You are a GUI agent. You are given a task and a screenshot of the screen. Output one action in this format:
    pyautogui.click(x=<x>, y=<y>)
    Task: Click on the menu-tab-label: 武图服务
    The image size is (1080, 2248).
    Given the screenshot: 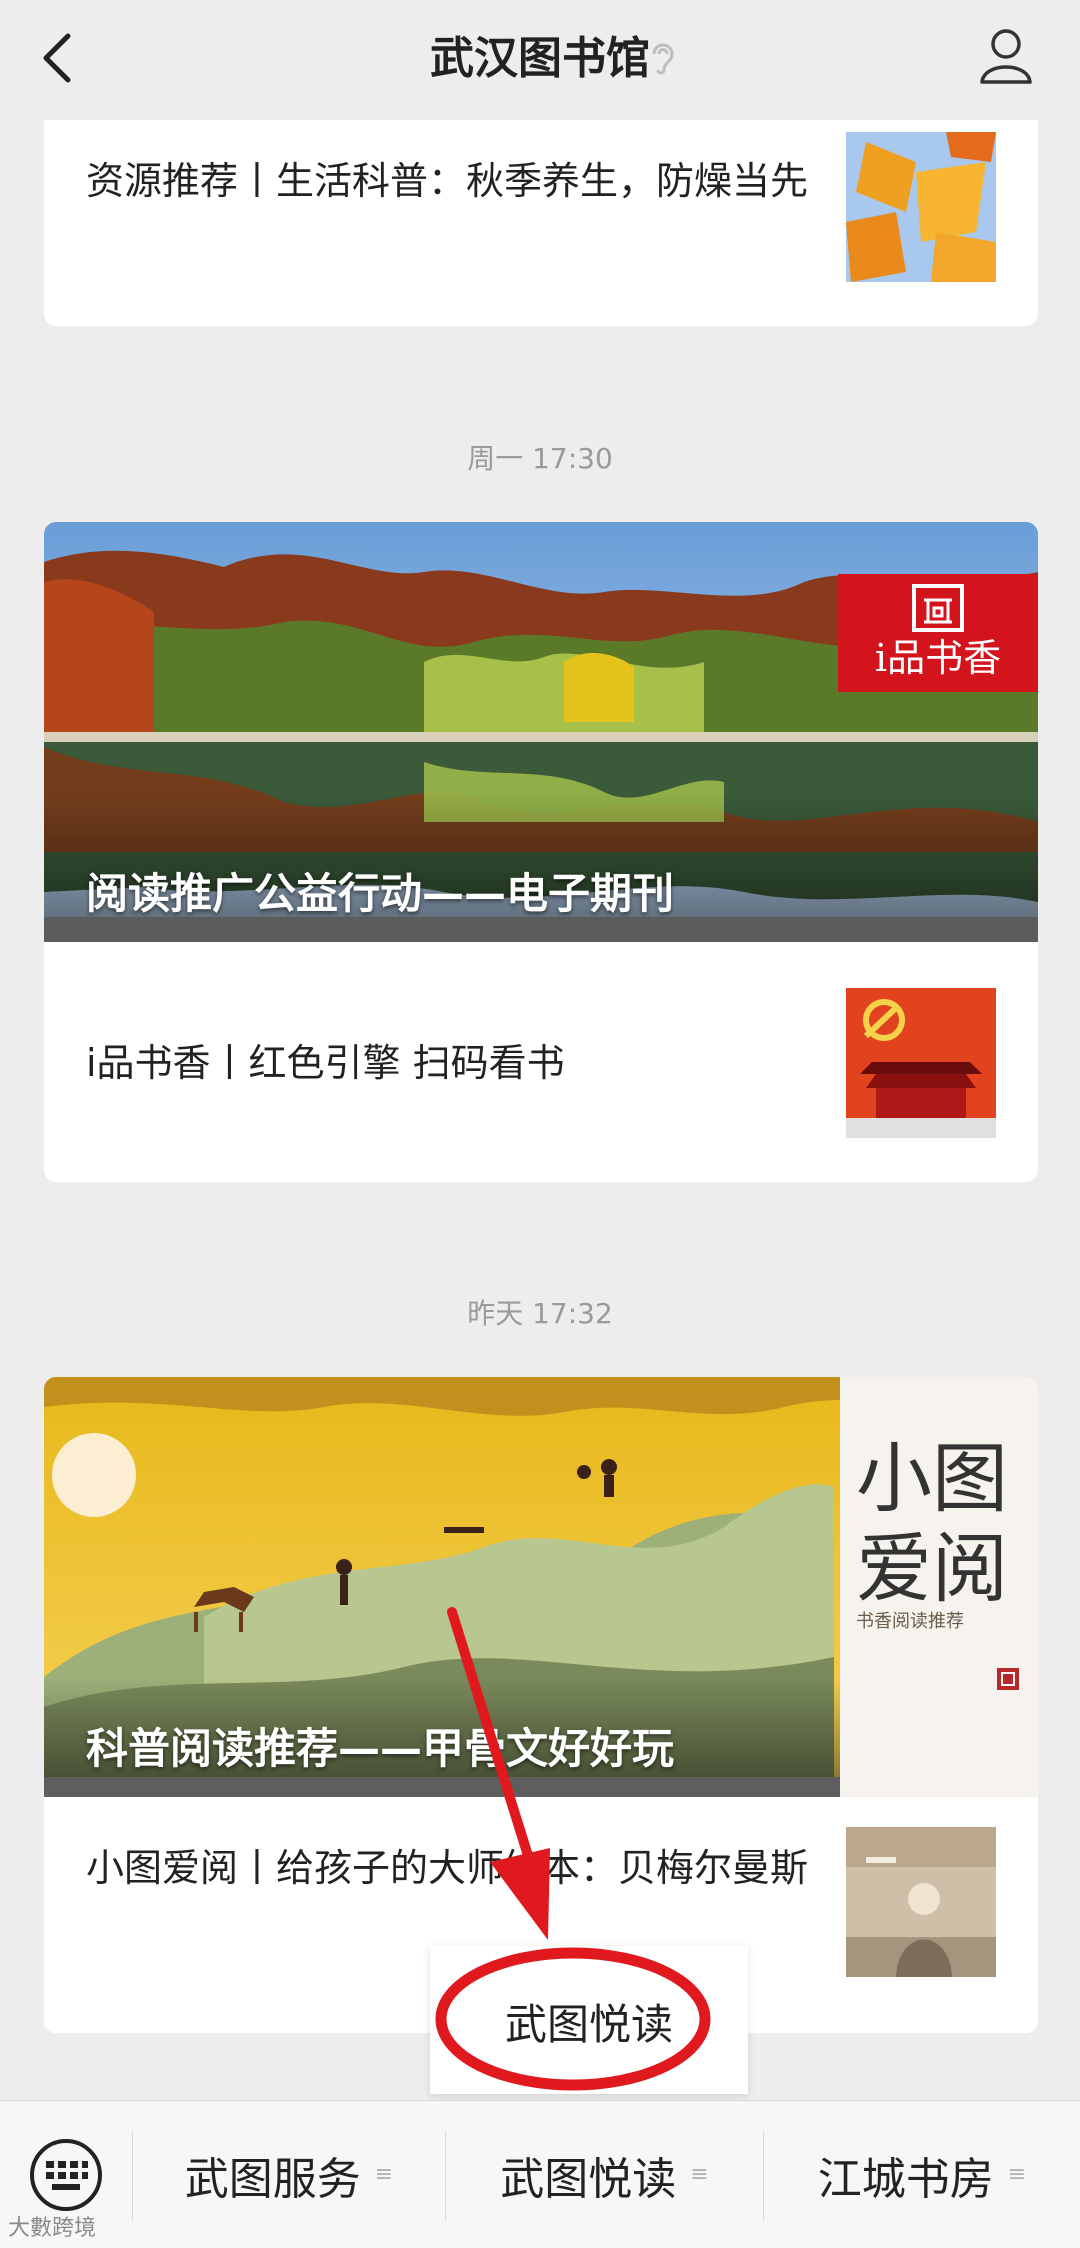 What is the action you would take?
    pyautogui.click(x=272, y=2179)
    